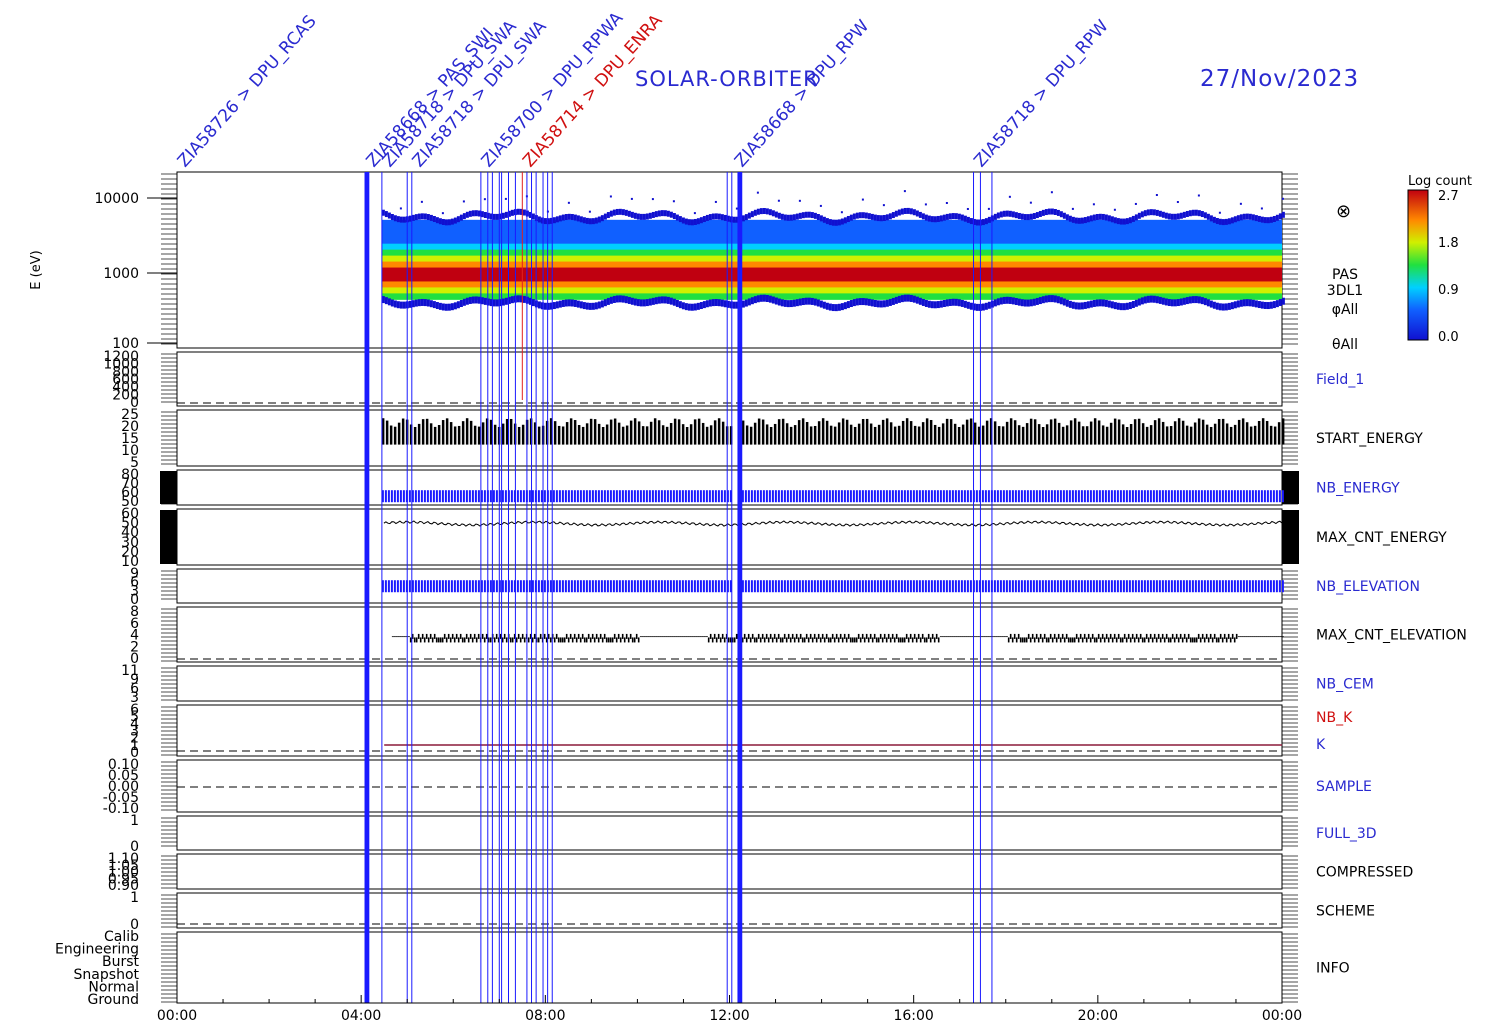  What do you see at coordinates (729, 379) in the screenshot?
I see `panel-frame` at bounding box center [729, 379].